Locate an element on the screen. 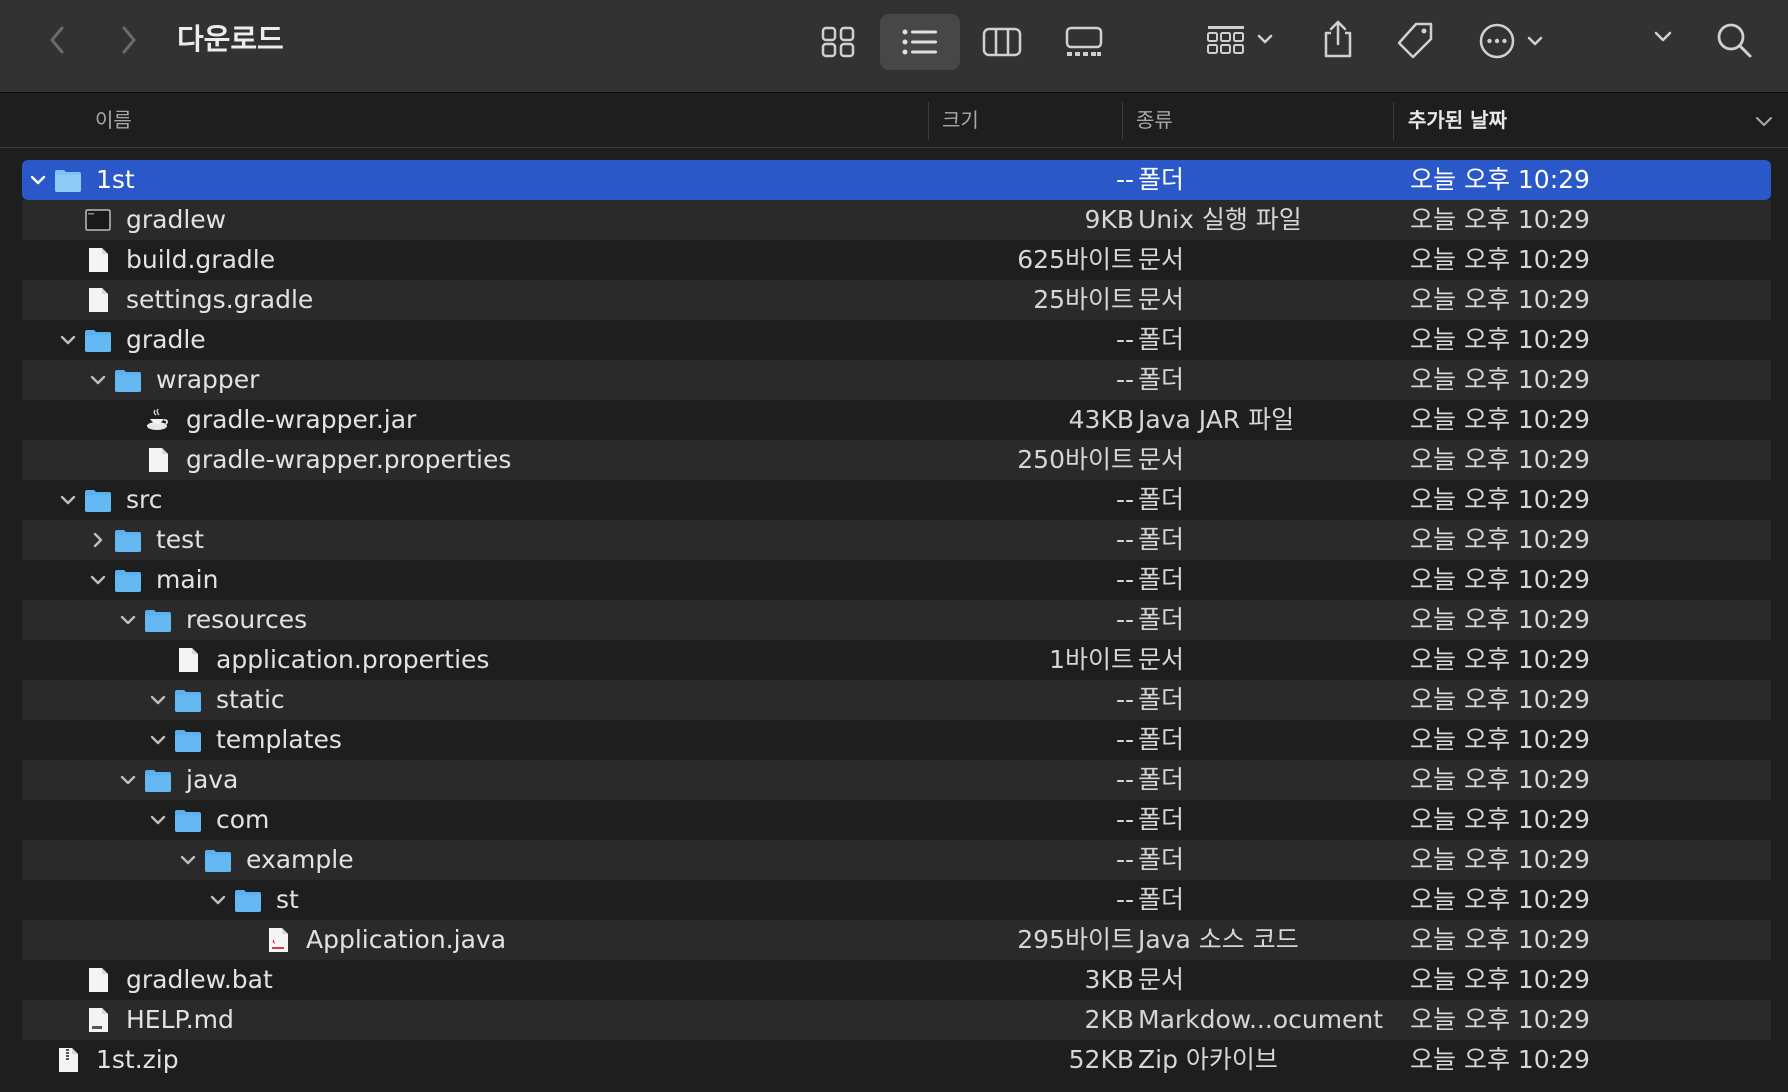 The width and height of the screenshot is (1788, 1092). gallery-view-button is located at coordinates (1084, 42).